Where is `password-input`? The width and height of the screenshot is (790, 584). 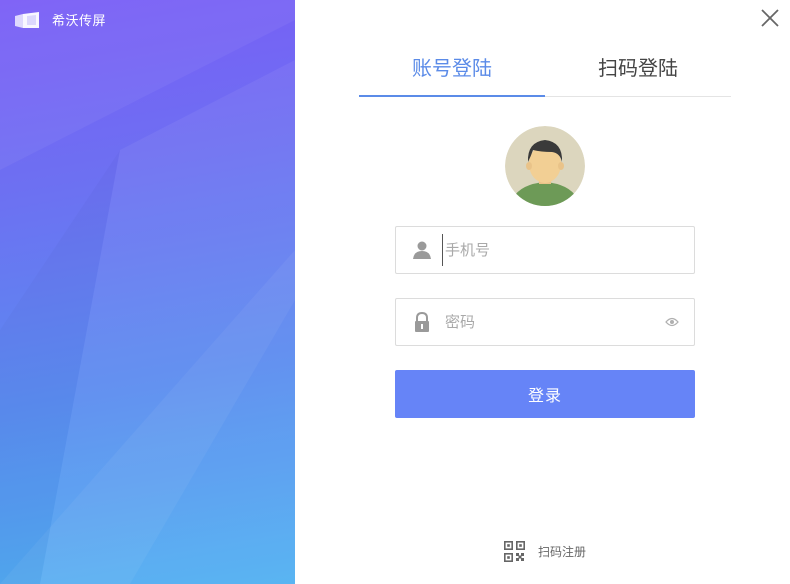
password-input is located at coordinates (553, 322).